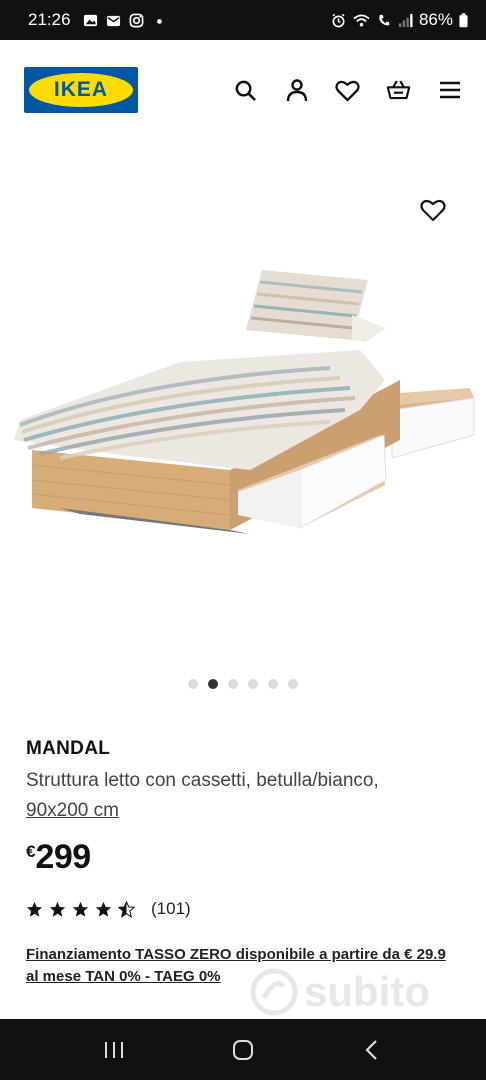 The width and height of the screenshot is (486, 1080). What do you see at coordinates (384, 19) in the screenshot?
I see `volte-call-icon` at bounding box center [384, 19].